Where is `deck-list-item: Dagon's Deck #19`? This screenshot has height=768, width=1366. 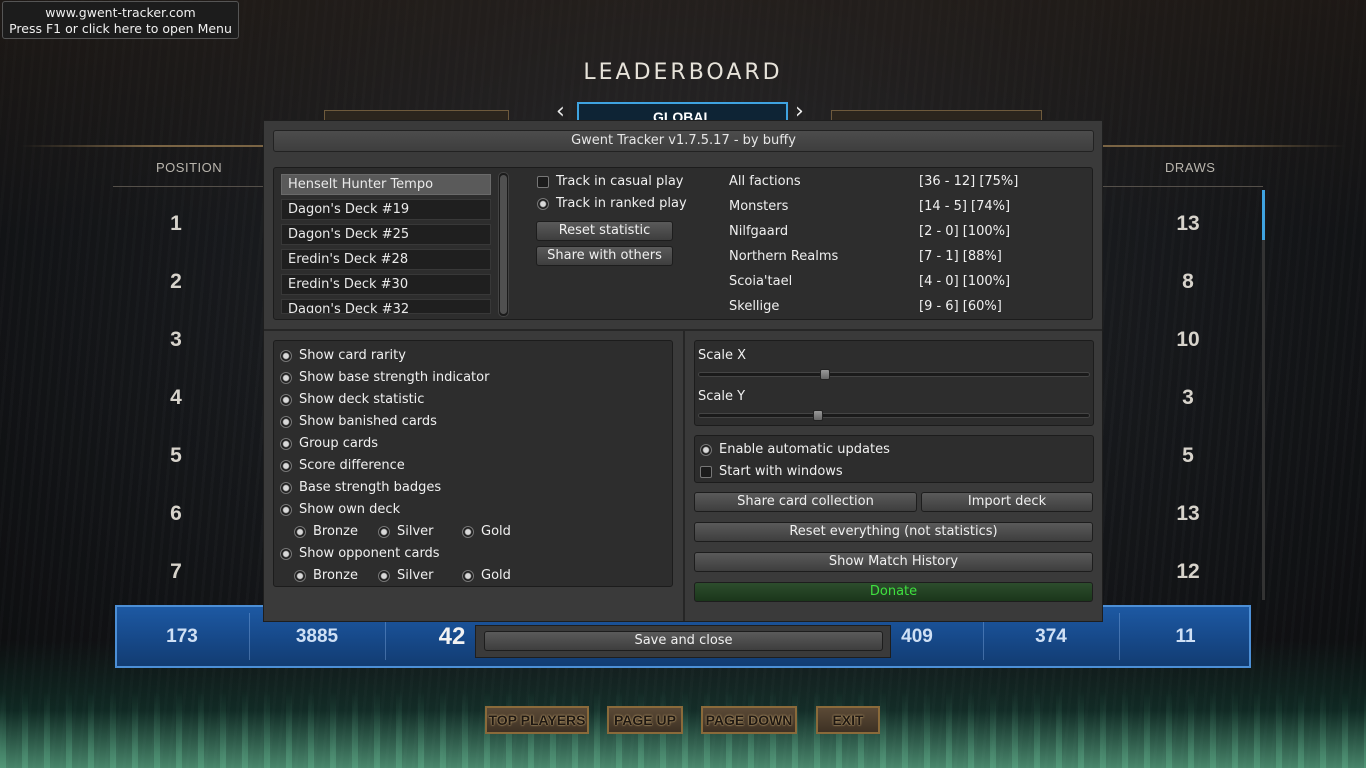 deck-list-item: Dagon's Deck #19 is located at coordinates (386, 209).